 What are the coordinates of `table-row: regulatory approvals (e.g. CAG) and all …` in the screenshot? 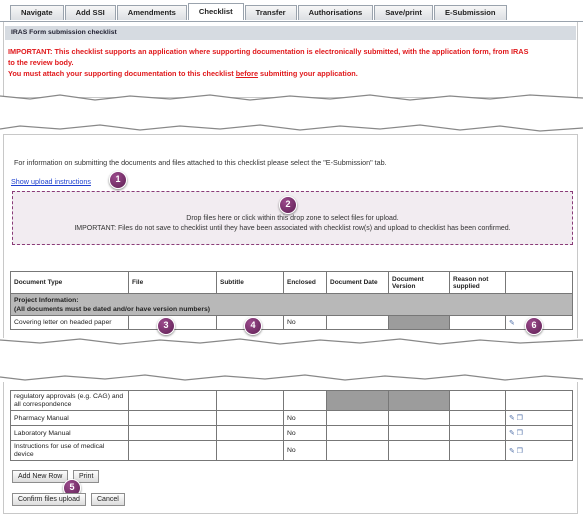 It's located at (291, 400).